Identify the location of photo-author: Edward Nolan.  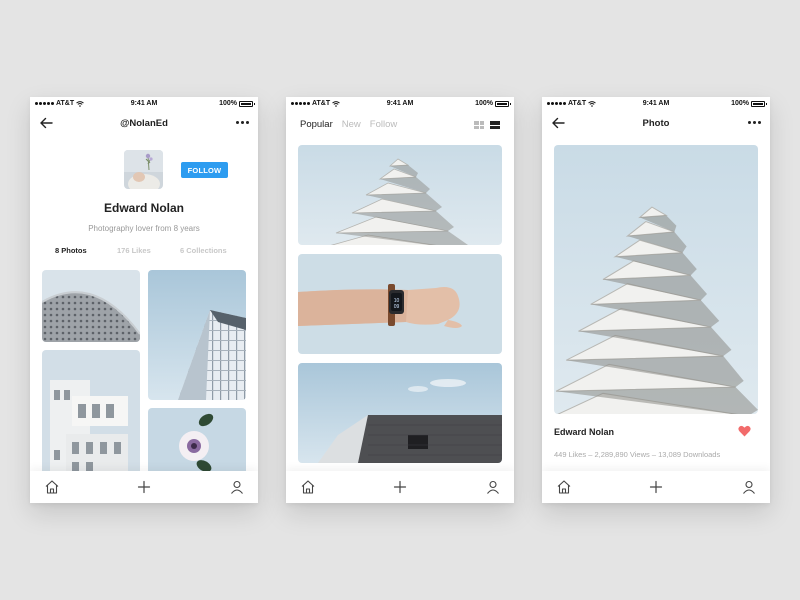
(584, 432).